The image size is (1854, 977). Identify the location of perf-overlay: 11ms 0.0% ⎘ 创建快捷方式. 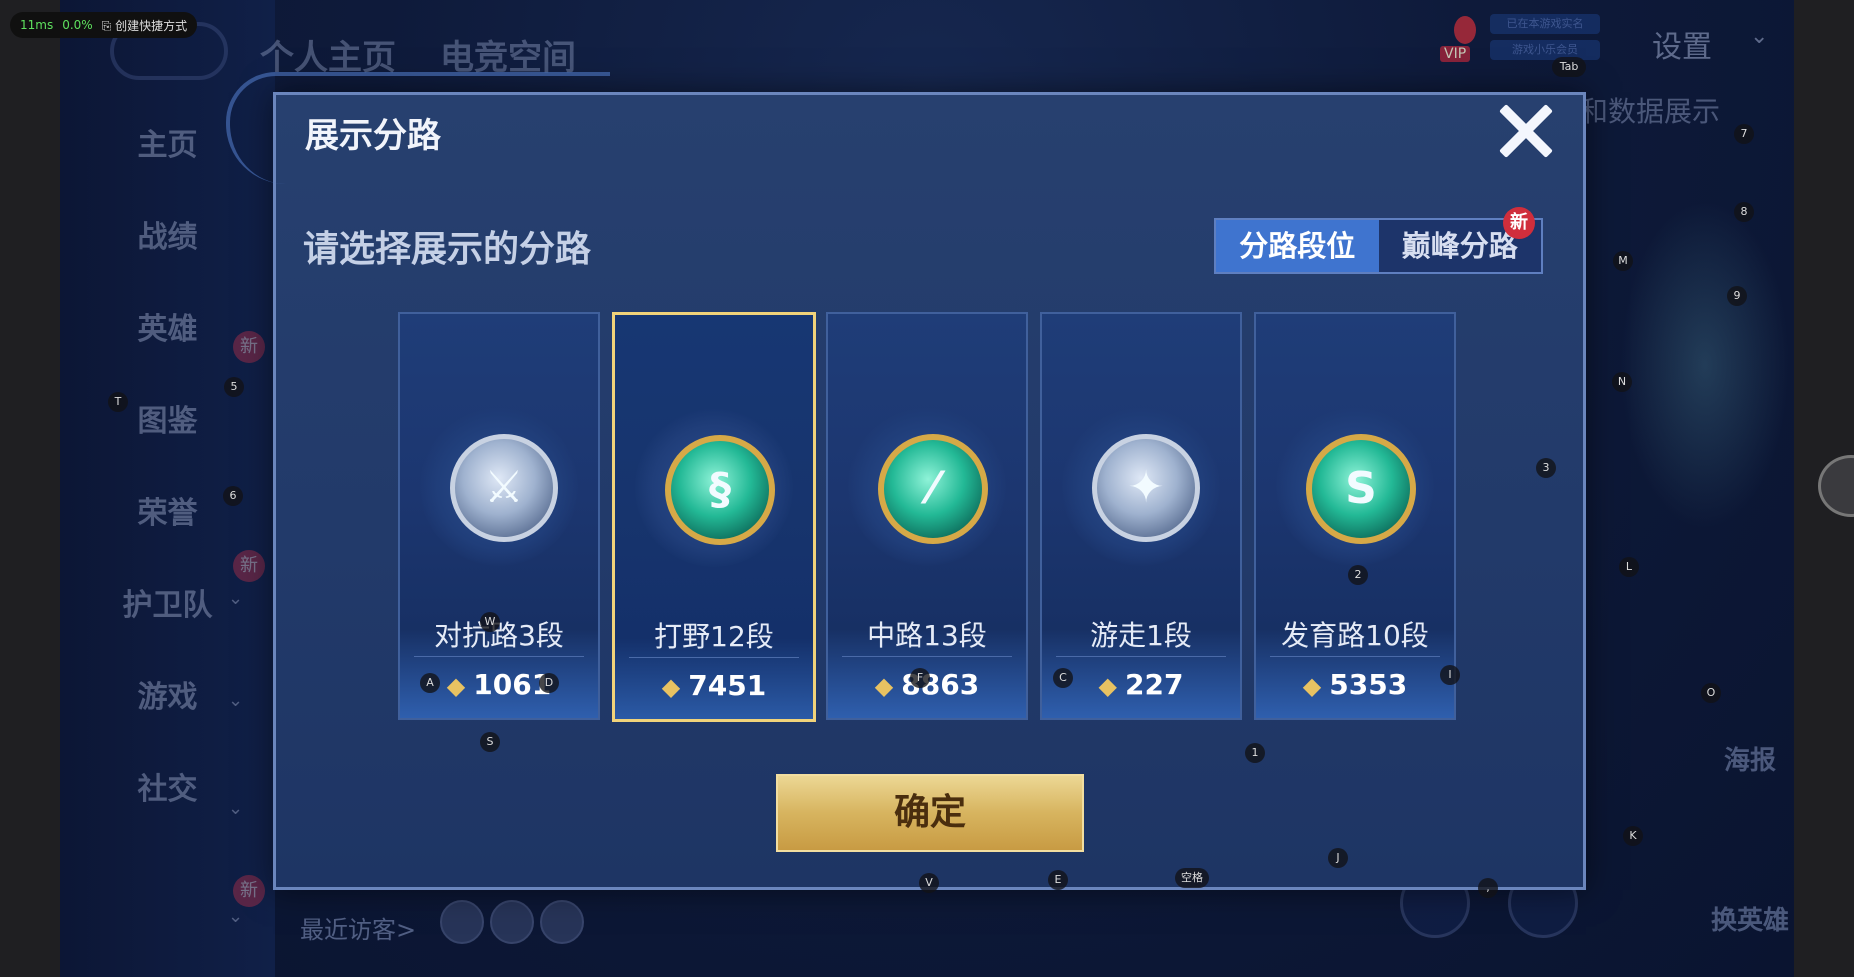
(104, 25).